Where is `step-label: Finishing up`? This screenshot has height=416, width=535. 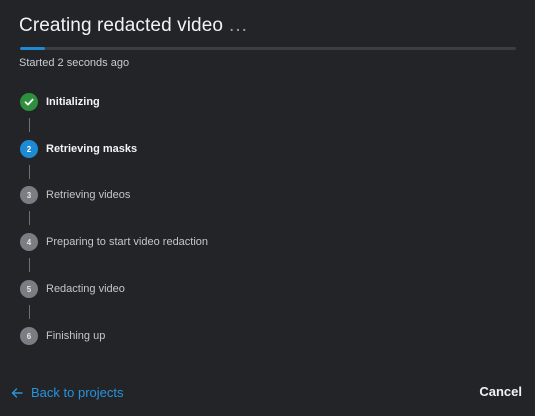 step-label: Finishing up is located at coordinates (76, 336).